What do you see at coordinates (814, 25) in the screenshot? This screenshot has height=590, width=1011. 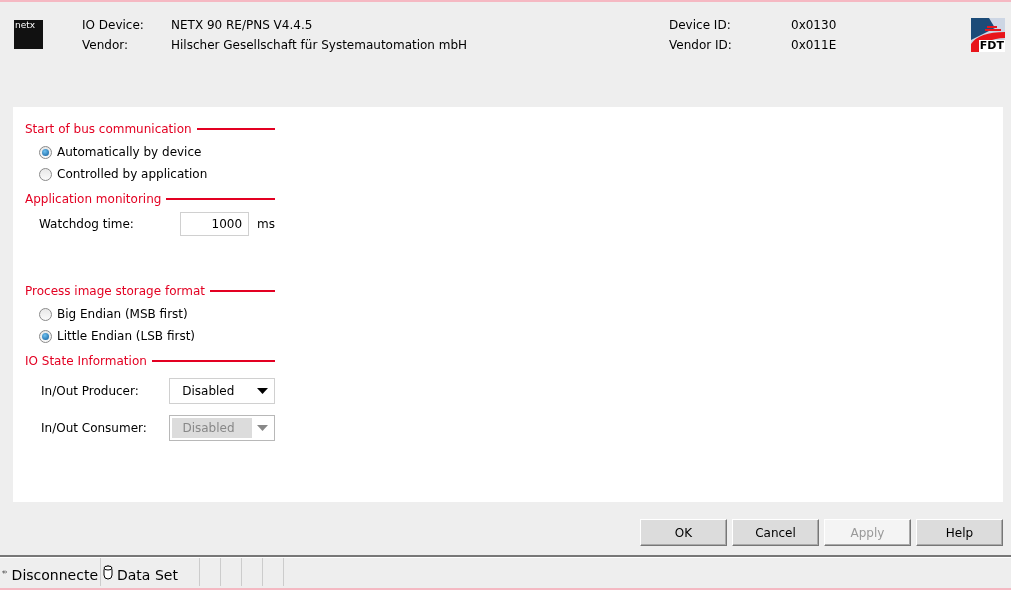 I see `field-value: 0x0130` at bounding box center [814, 25].